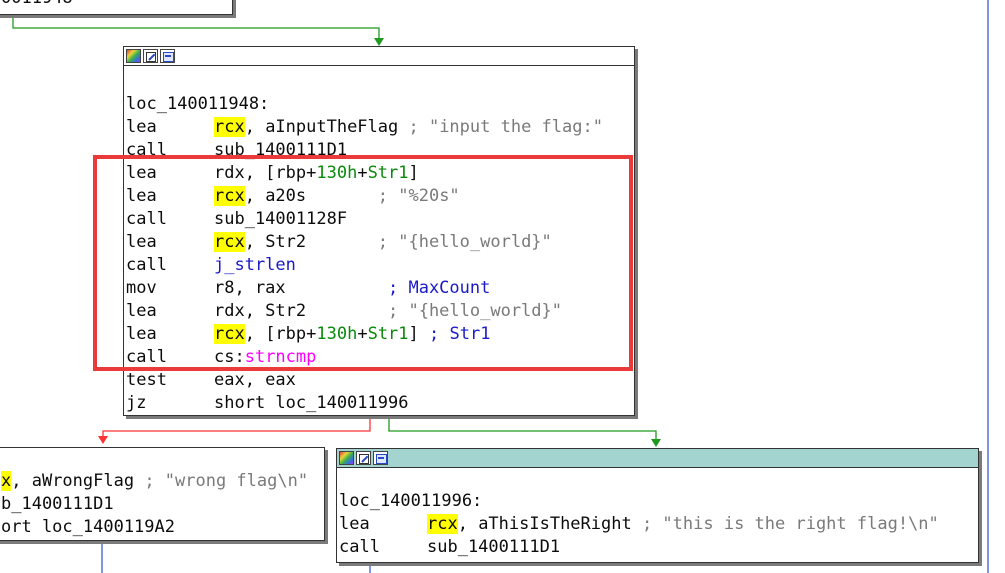  What do you see at coordinates (146, 380) in the screenshot?
I see `mnemonic: test` at bounding box center [146, 380].